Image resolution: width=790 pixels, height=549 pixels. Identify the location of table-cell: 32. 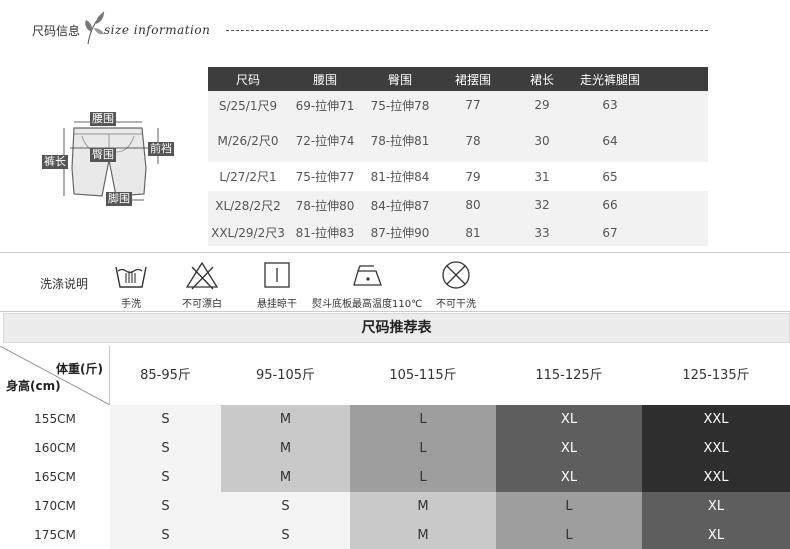
(542, 205).